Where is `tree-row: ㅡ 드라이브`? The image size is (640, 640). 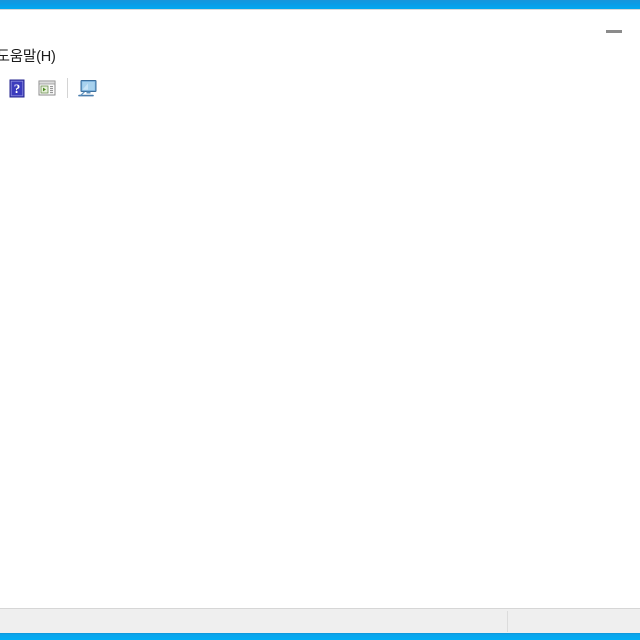 tree-row: ㅡ 드라이브 is located at coordinates (320, 197).